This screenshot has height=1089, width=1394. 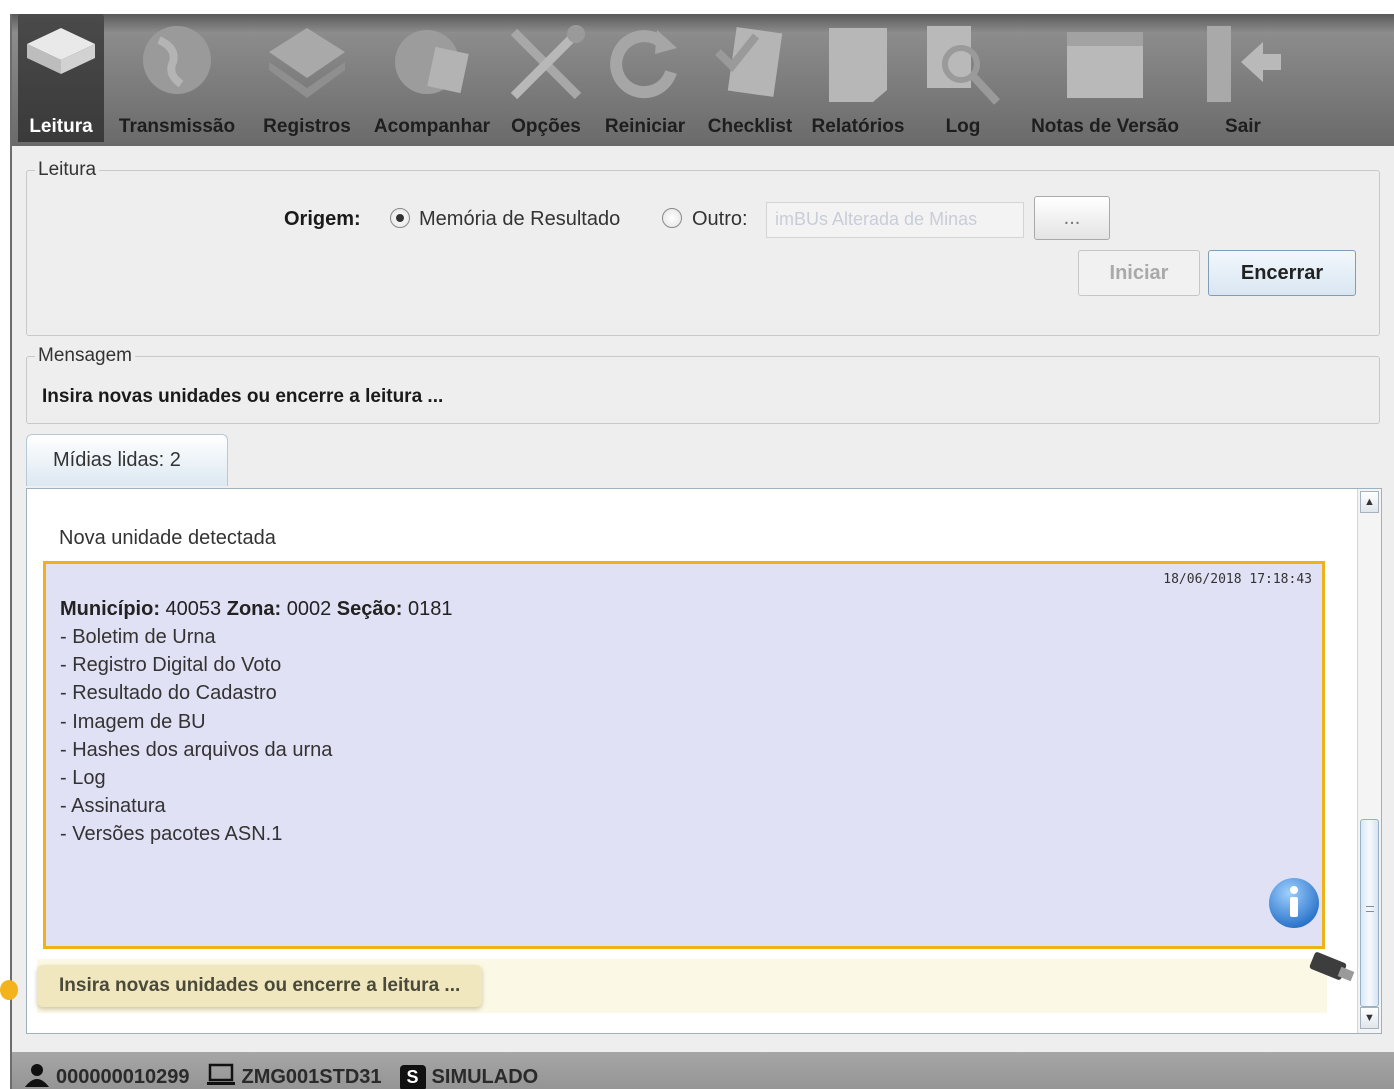 What do you see at coordinates (1369, 502) in the screenshot?
I see `scroll-up-button: ▲` at bounding box center [1369, 502].